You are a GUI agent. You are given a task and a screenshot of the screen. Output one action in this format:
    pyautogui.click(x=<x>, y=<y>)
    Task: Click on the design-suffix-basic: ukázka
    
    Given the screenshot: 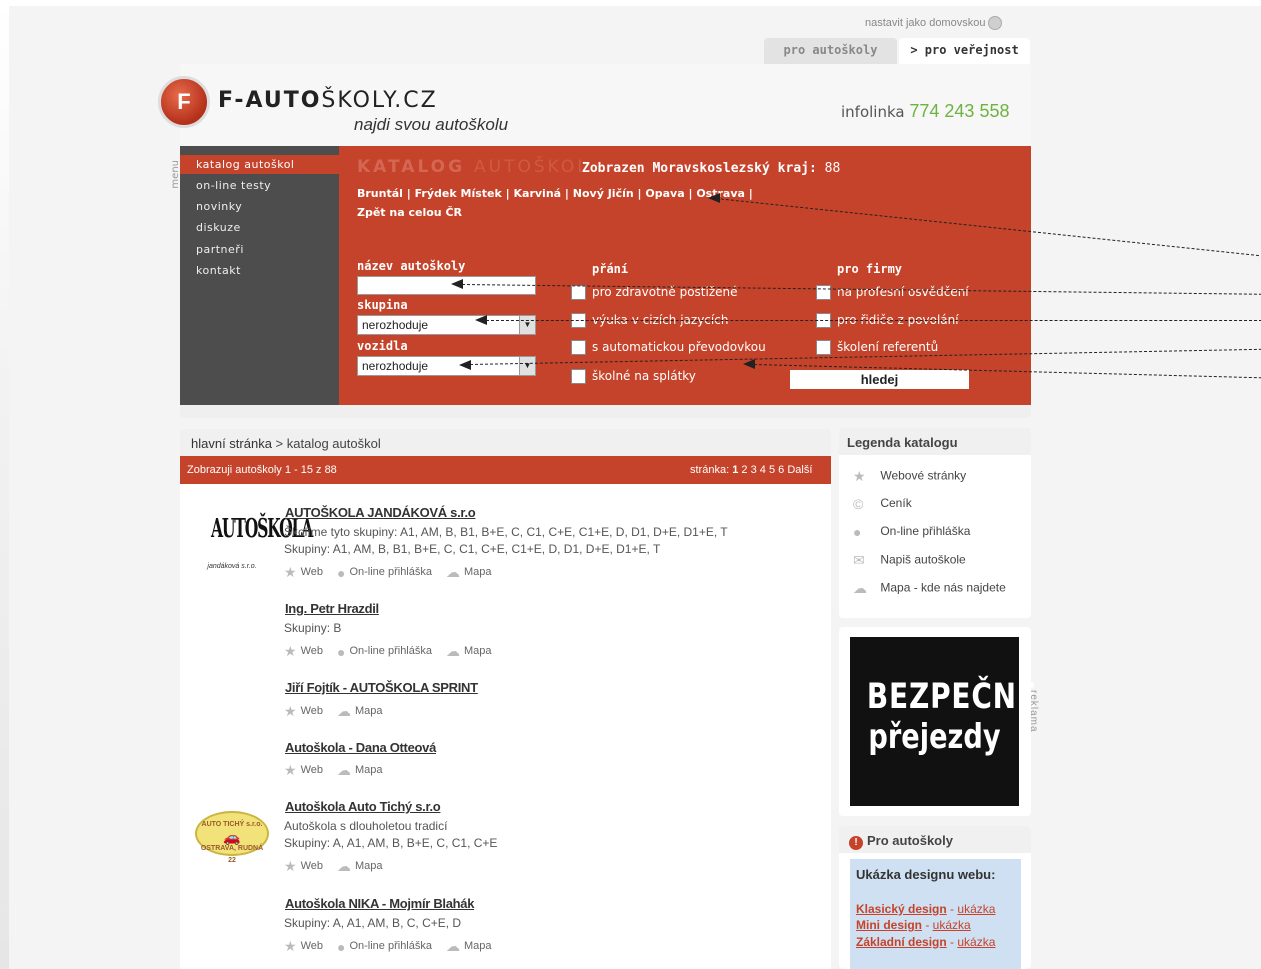 What is the action you would take?
    pyautogui.click(x=976, y=942)
    